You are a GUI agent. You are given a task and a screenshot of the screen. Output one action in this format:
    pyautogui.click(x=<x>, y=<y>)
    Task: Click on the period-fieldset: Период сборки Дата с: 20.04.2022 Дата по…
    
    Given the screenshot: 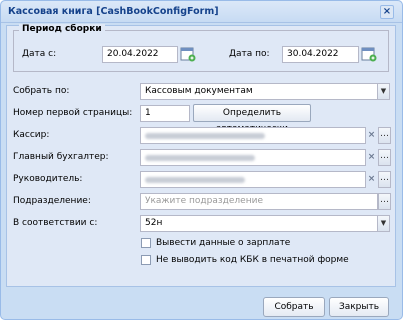 What is the action you would take?
    pyautogui.click(x=201, y=48)
    